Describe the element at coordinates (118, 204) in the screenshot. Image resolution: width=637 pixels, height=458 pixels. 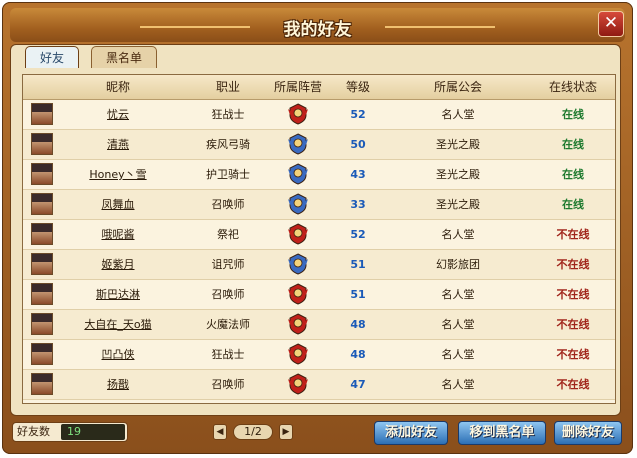
I see `friend-name: 凤舞血` at that location.